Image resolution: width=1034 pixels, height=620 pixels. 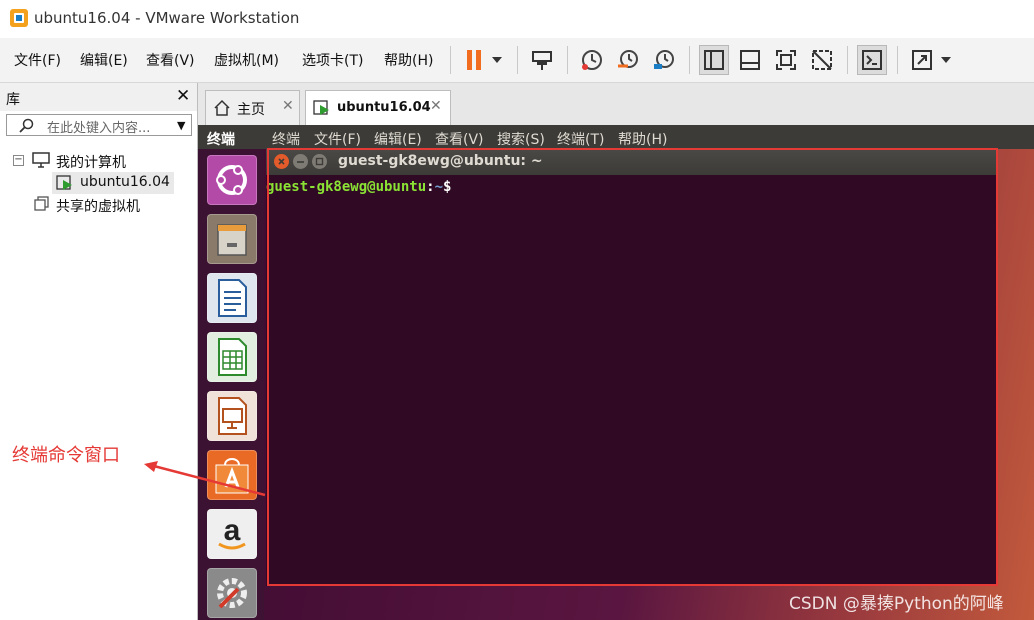 I want to click on launcher-dash-button, so click(x=232, y=180).